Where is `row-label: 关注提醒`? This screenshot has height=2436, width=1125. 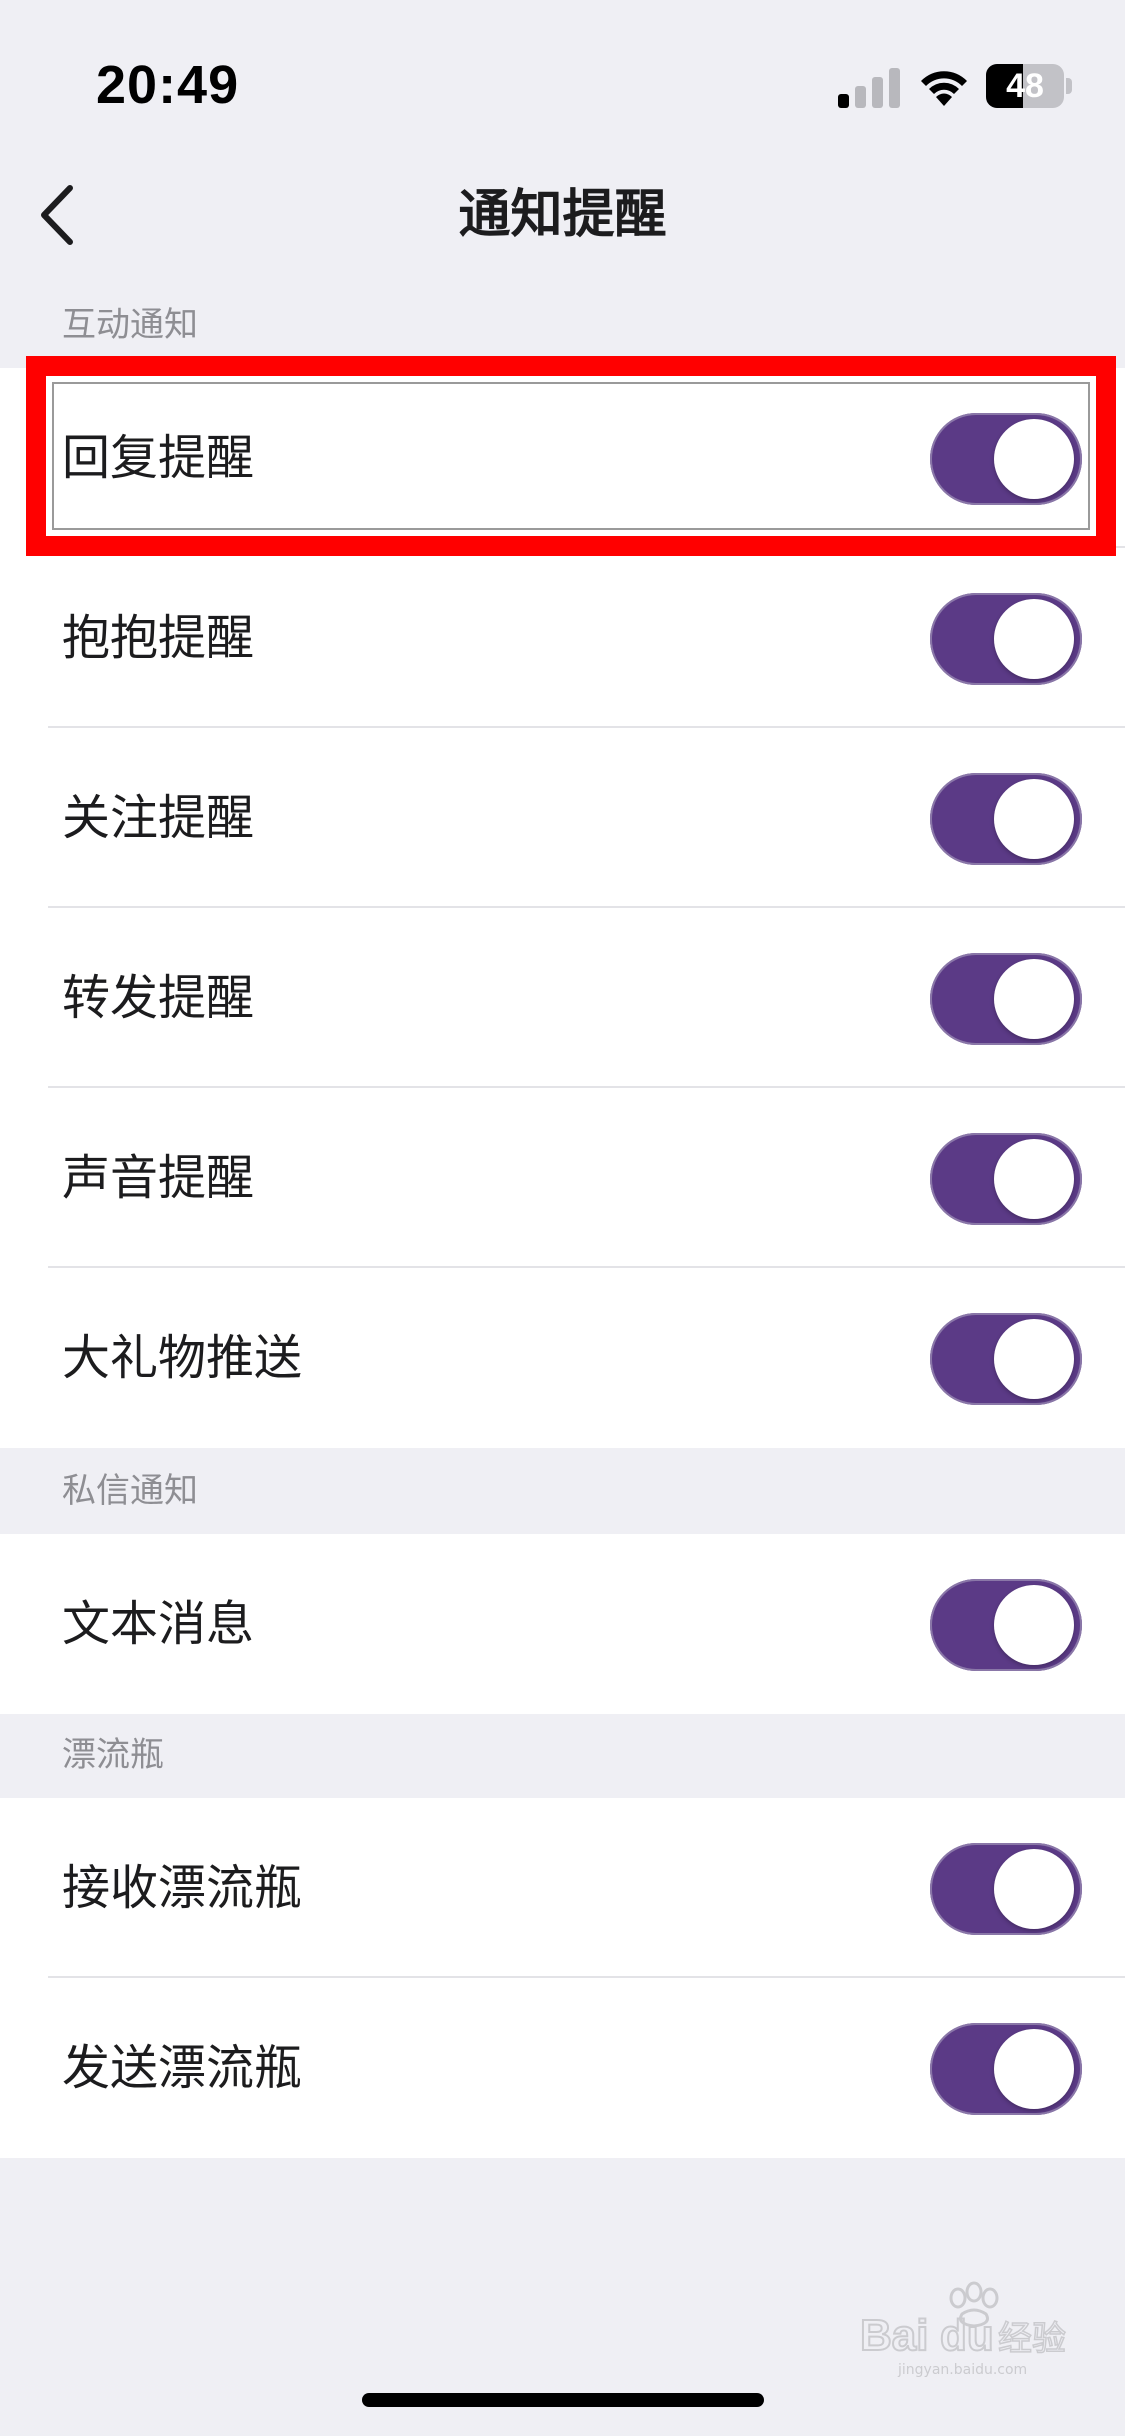
row-label: 关注提醒 is located at coordinates (158, 818).